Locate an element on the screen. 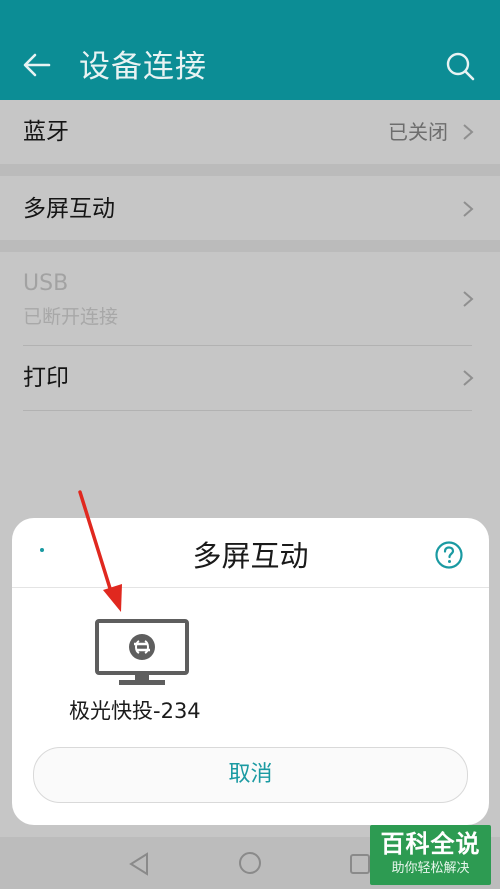 Image resolution: width=500 pixels, height=889 pixels. multiscreen-row: 多屏互动 is located at coordinates (250, 208).